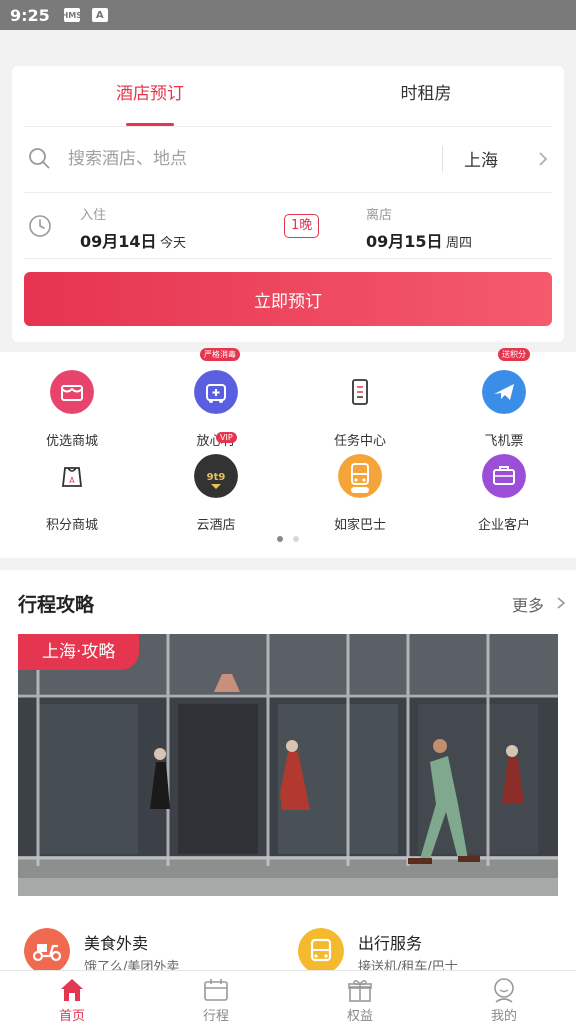  I want to click on search-input, so click(248, 159).